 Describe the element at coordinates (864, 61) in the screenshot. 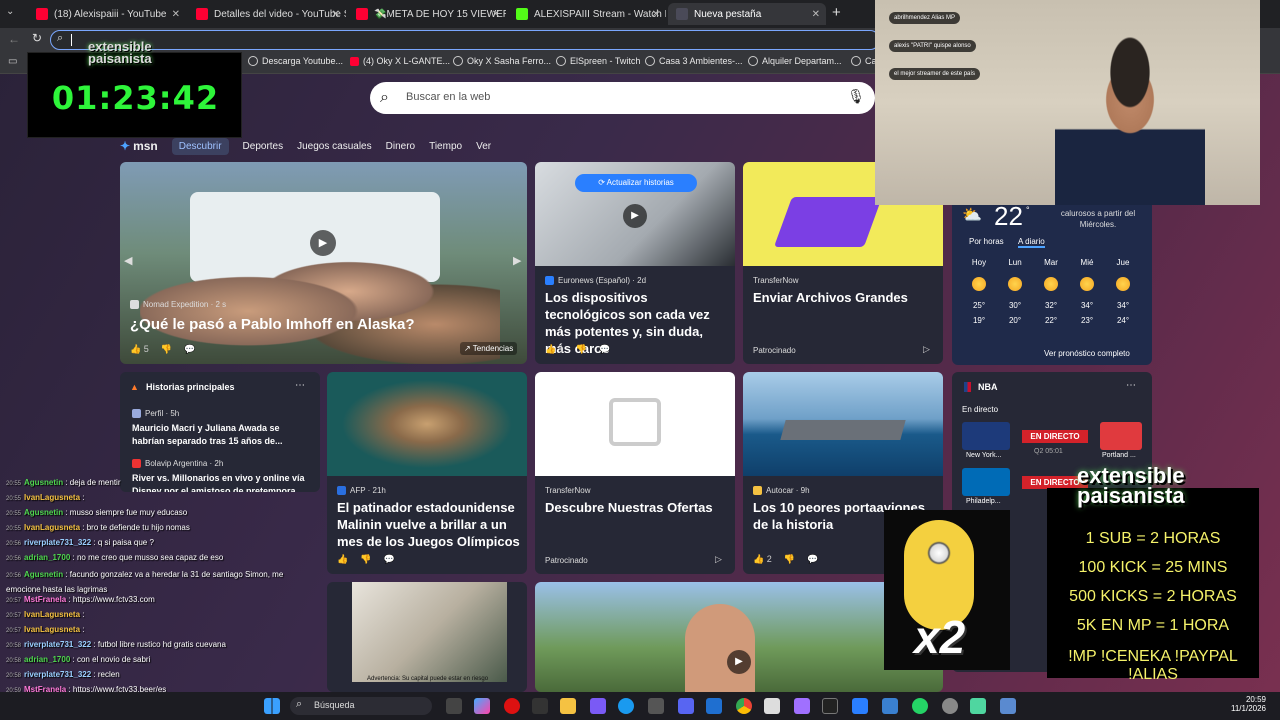

I see `bookmark-item: Ca` at that location.